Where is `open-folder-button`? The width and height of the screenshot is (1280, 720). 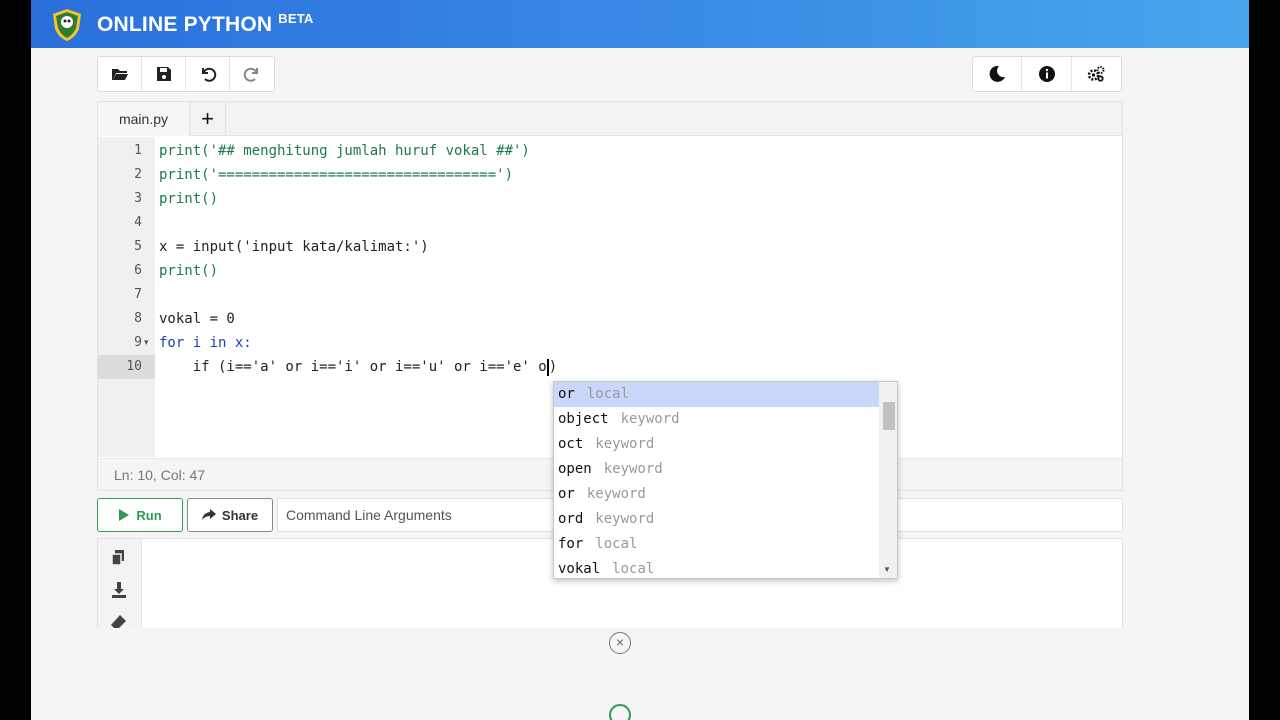
open-folder-button is located at coordinates (120, 74).